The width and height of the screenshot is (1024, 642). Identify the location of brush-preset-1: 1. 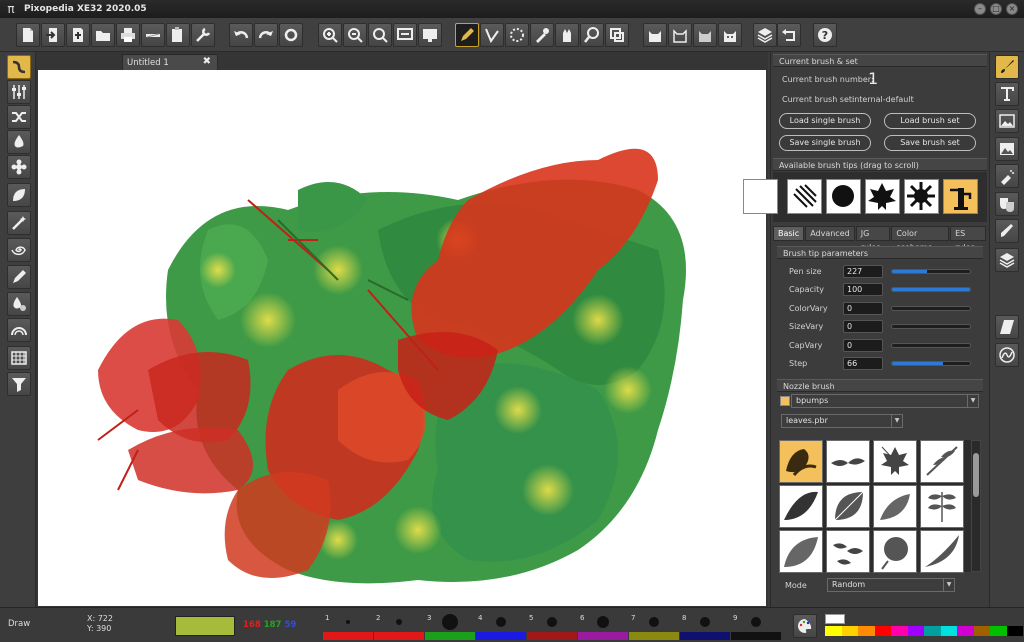
(348, 626).